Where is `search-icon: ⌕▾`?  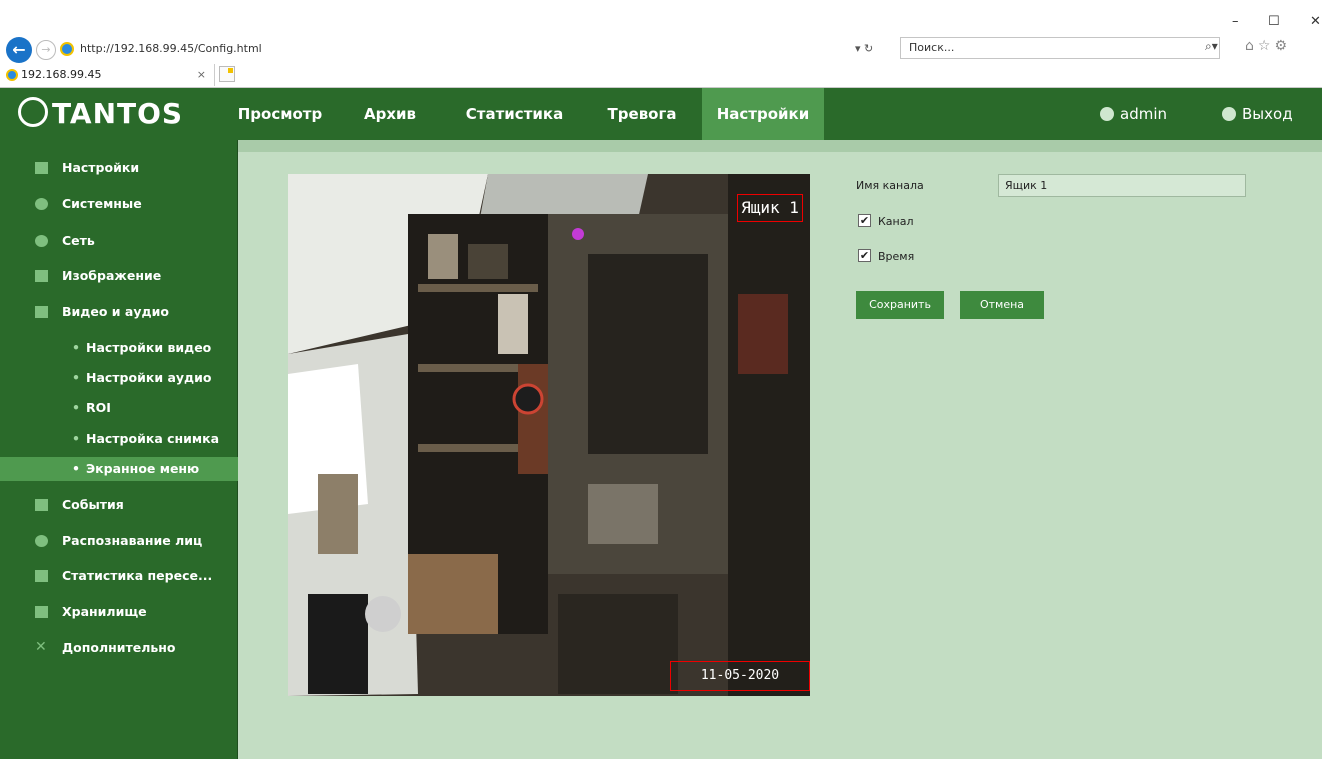 search-icon: ⌕▾ is located at coordinates (1211, 46).